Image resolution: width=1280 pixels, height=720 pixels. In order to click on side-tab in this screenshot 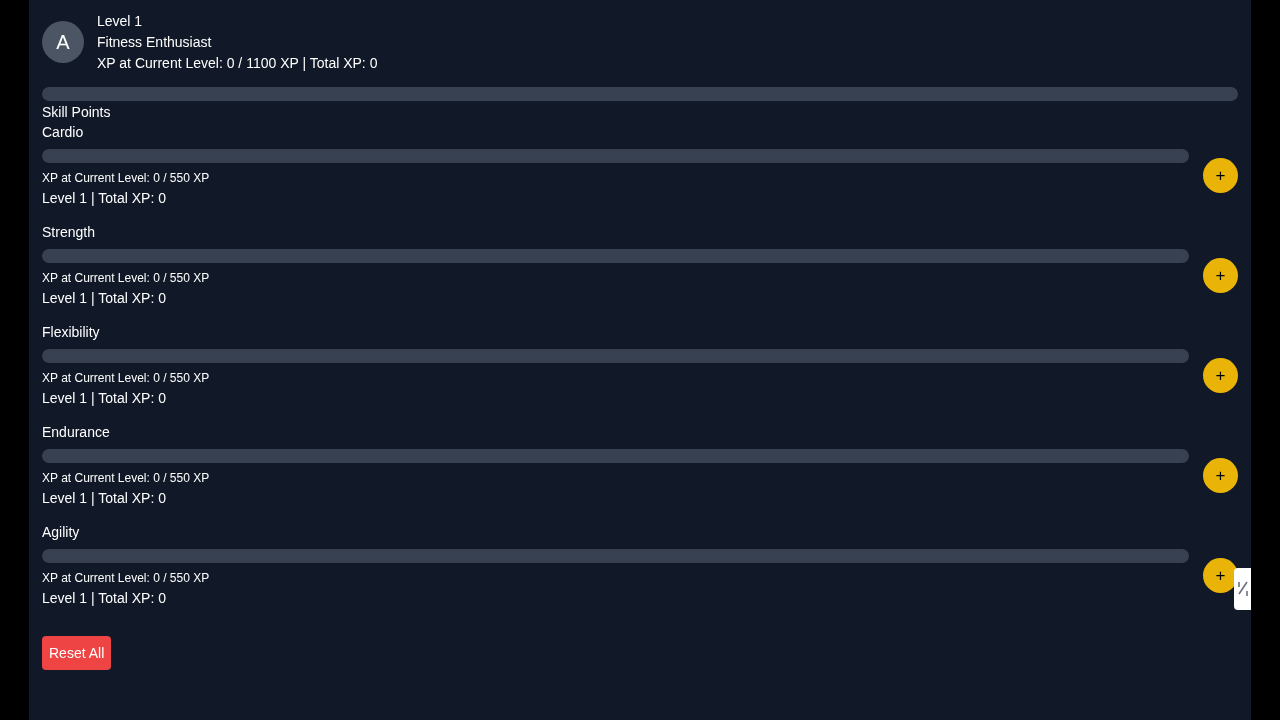, I will do `click(1242, 589)`.